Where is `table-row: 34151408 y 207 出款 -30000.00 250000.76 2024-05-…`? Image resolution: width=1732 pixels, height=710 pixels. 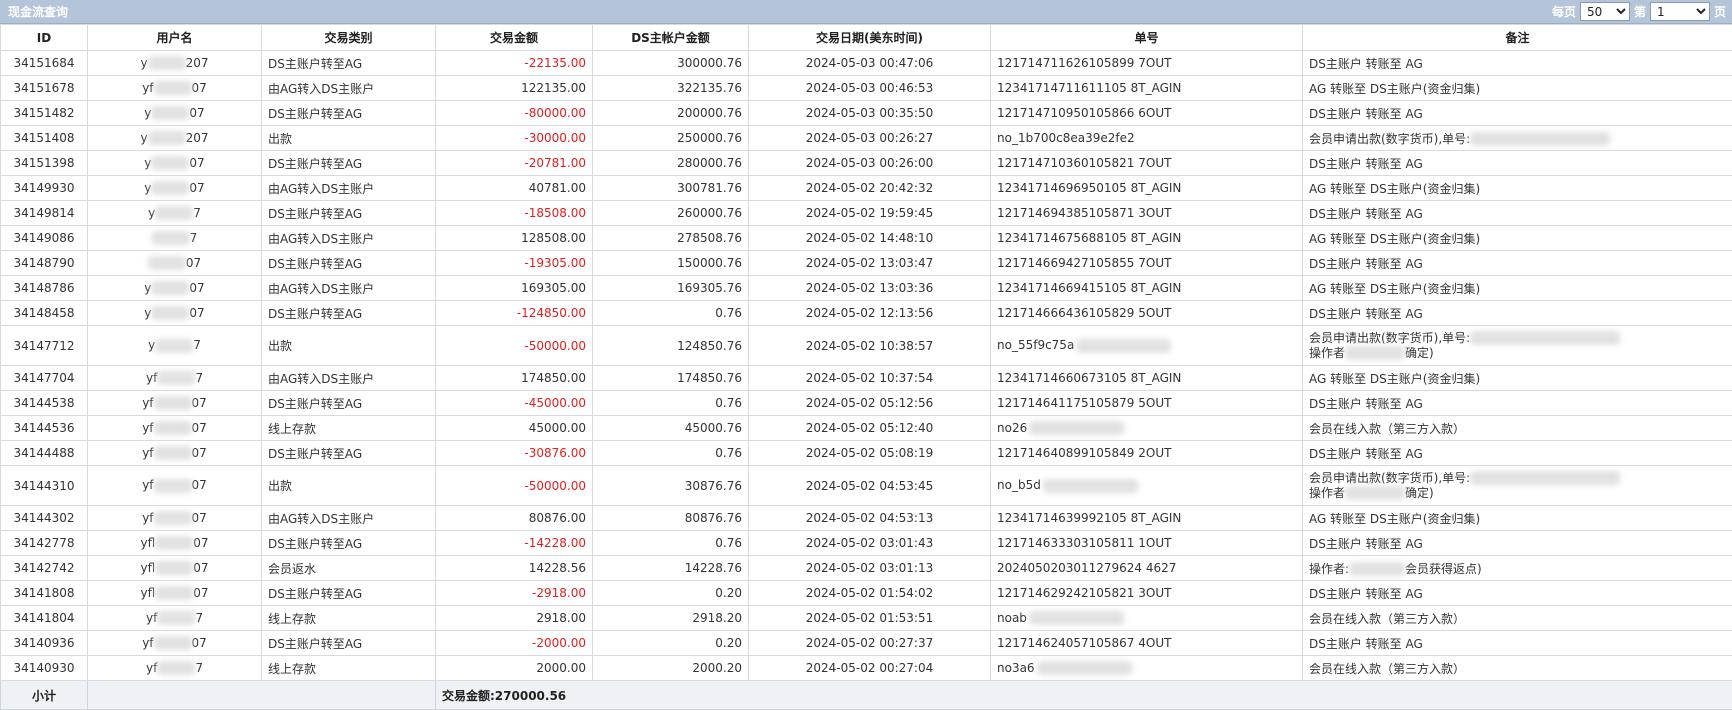 table-row: 34151408 y 207 出款 -30000.00 250000.76 2024-05-… is located at coordinates (866, 138).